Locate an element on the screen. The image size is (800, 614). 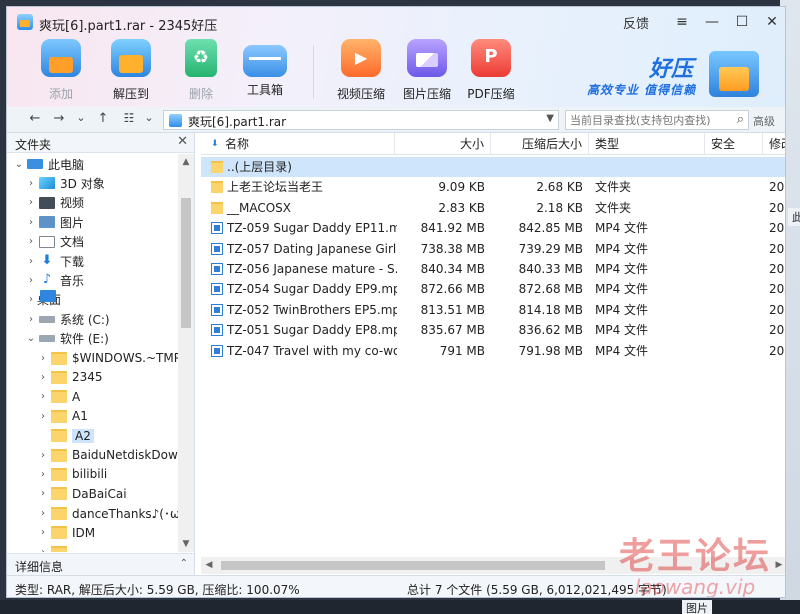
scroll-up-icon: ▲ is located at coordinates (186, 162).